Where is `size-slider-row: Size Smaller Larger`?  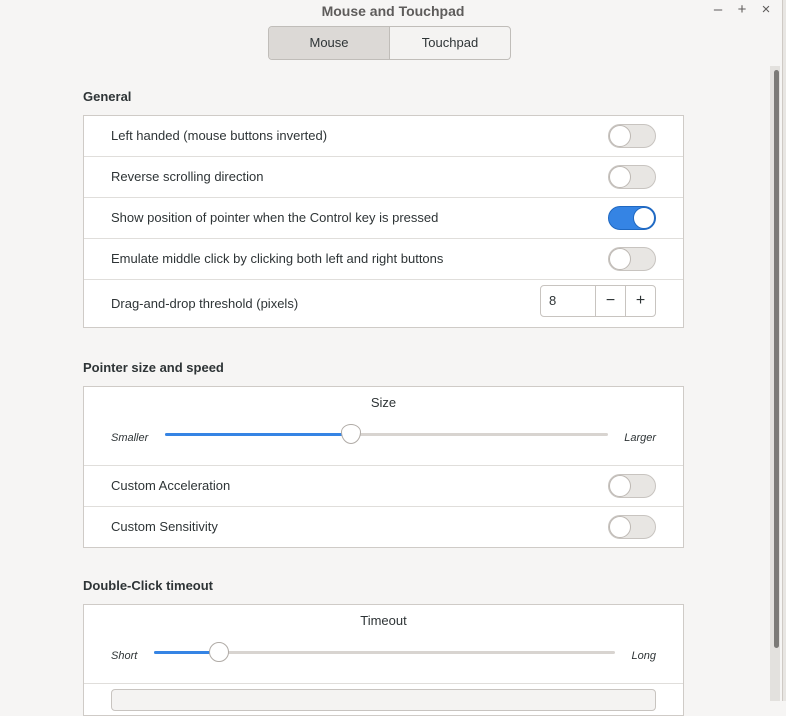
size-slider-row: Size Smaller Larger is located at coordinates (383, 426).